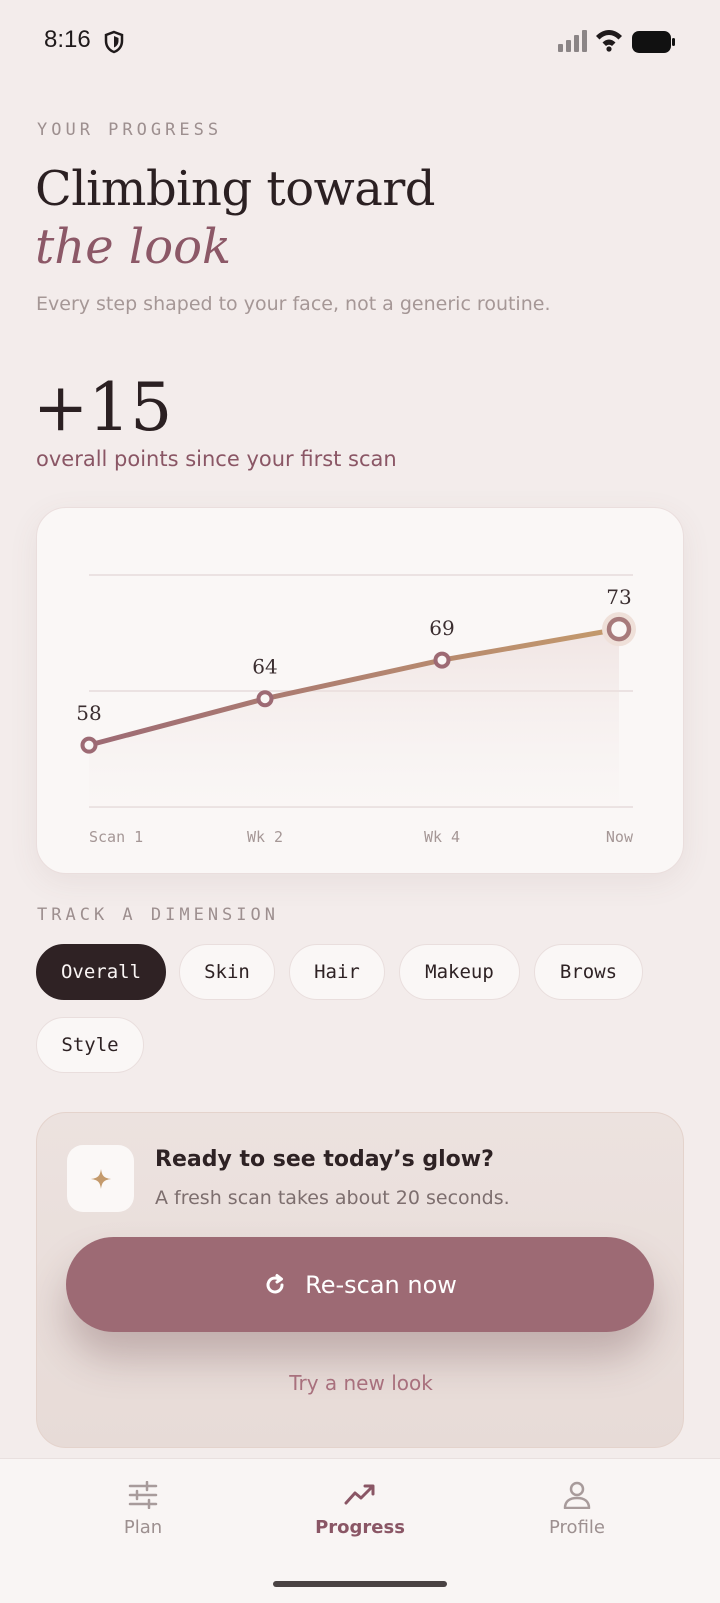 The height and width of the screenshot is (1603, 720). What do you see at coordinates (577, 1527) in the screenshot?
I see `nav-profile-label: Profile` at bounding box center [577, 1527].